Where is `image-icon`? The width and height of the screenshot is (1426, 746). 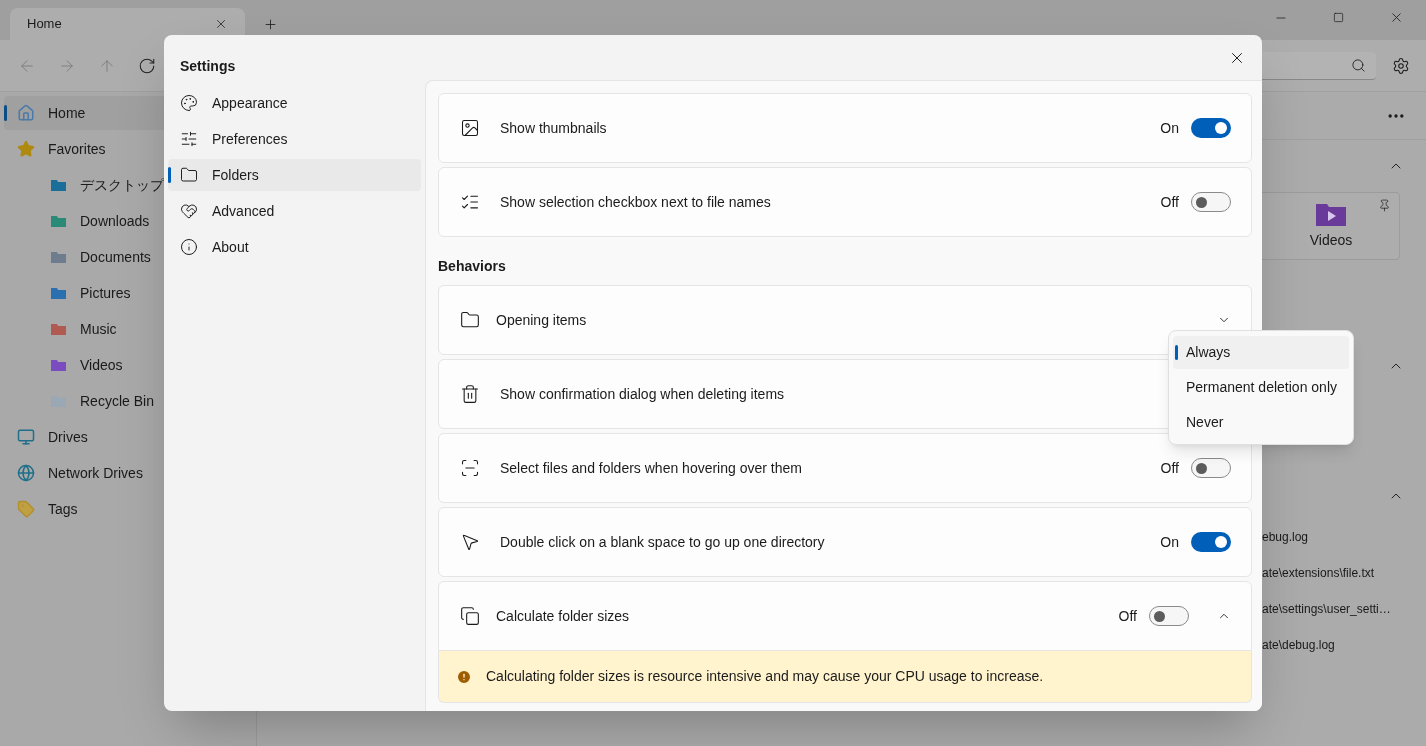
image-icon is located at coordinates (470, 128).